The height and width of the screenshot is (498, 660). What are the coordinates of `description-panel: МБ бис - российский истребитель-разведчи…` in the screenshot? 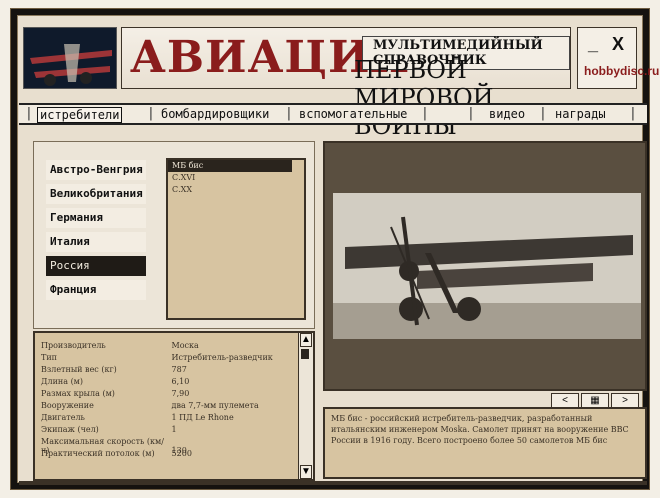 It's located at (485, 443).